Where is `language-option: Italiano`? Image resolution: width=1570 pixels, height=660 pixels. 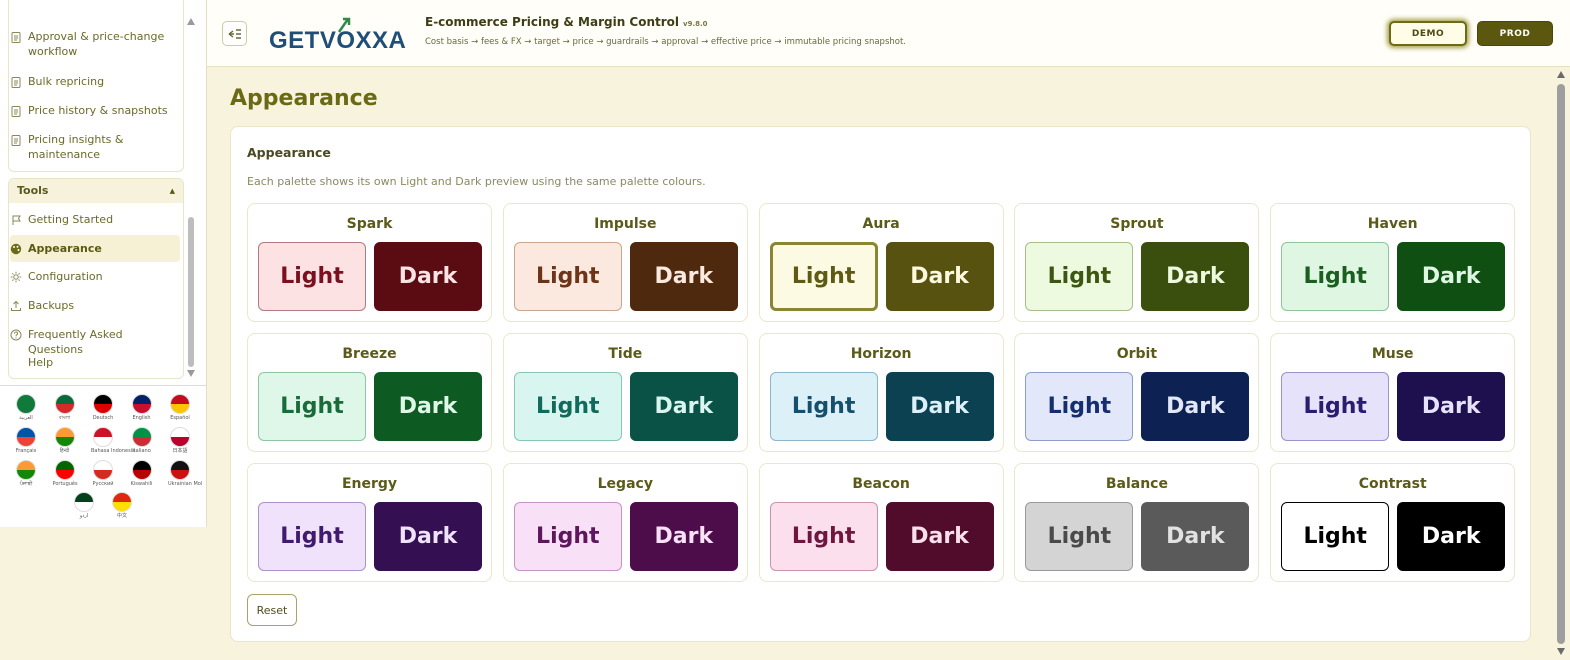
language-option: Italiano is located at coordinates (142, 440).